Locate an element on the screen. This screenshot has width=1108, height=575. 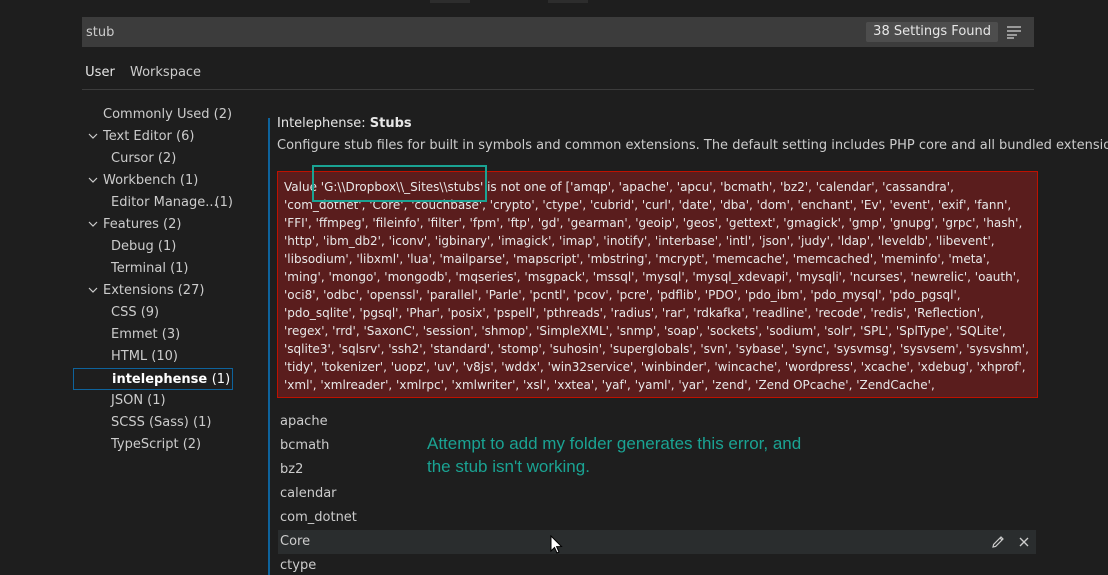
results-count-badge: 38 Settings Found is located at coordinates (932, 32).